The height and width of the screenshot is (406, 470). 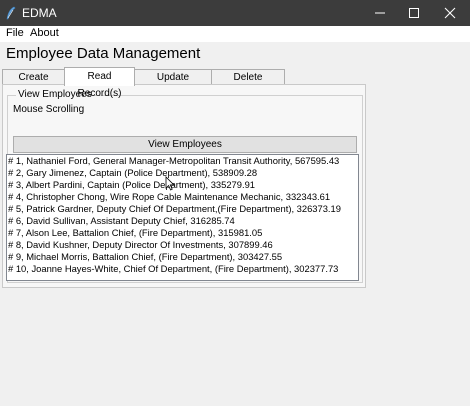 I want to click on window-title: EDMA, so click(x=39, y=13).